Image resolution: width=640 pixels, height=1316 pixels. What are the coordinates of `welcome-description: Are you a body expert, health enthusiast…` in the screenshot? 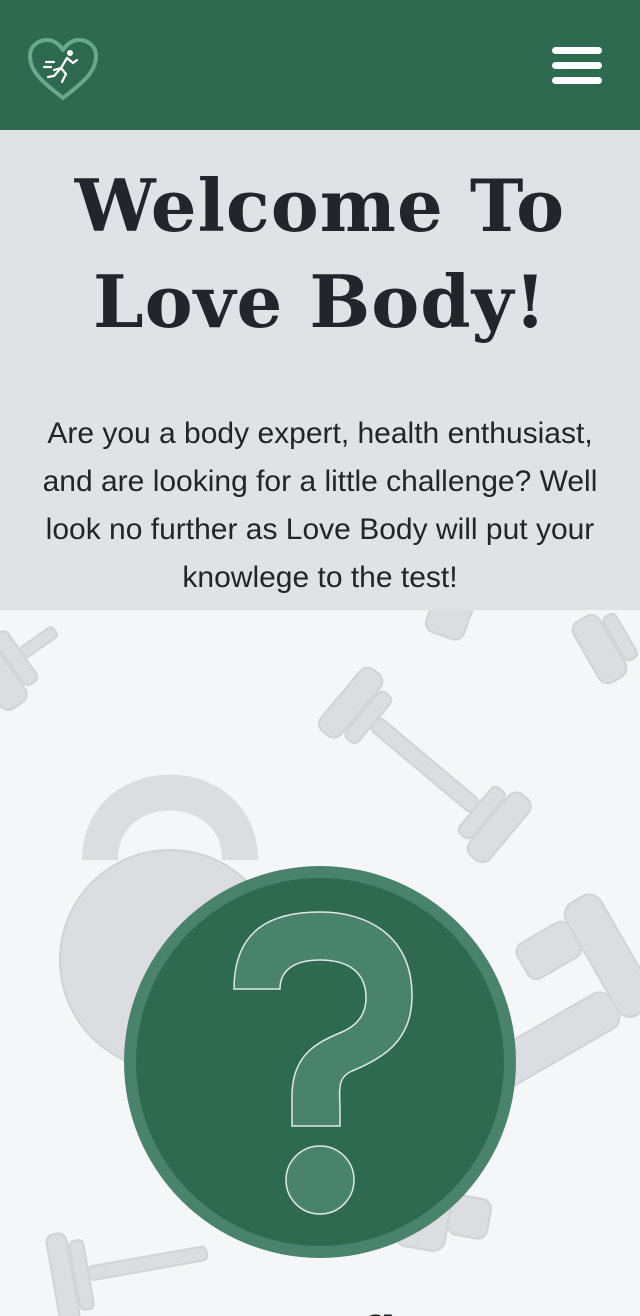 It's located at (320, 505).